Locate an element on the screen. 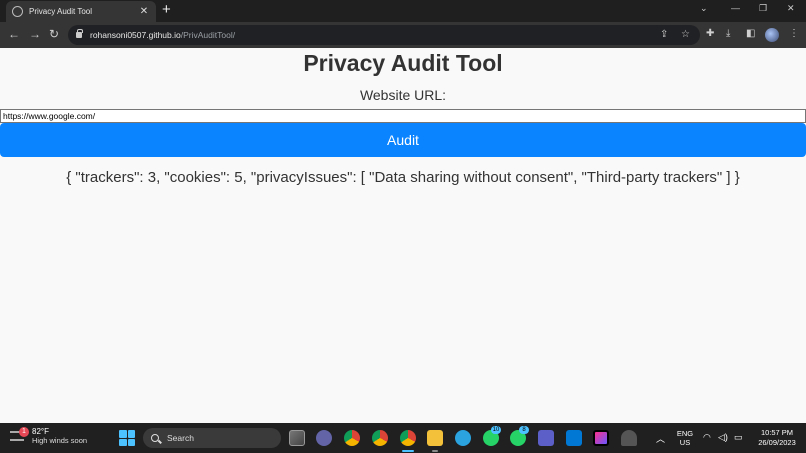 The width and height of the screenshot is (806, 453). task-view-icon is located at coordinates (297, 438).